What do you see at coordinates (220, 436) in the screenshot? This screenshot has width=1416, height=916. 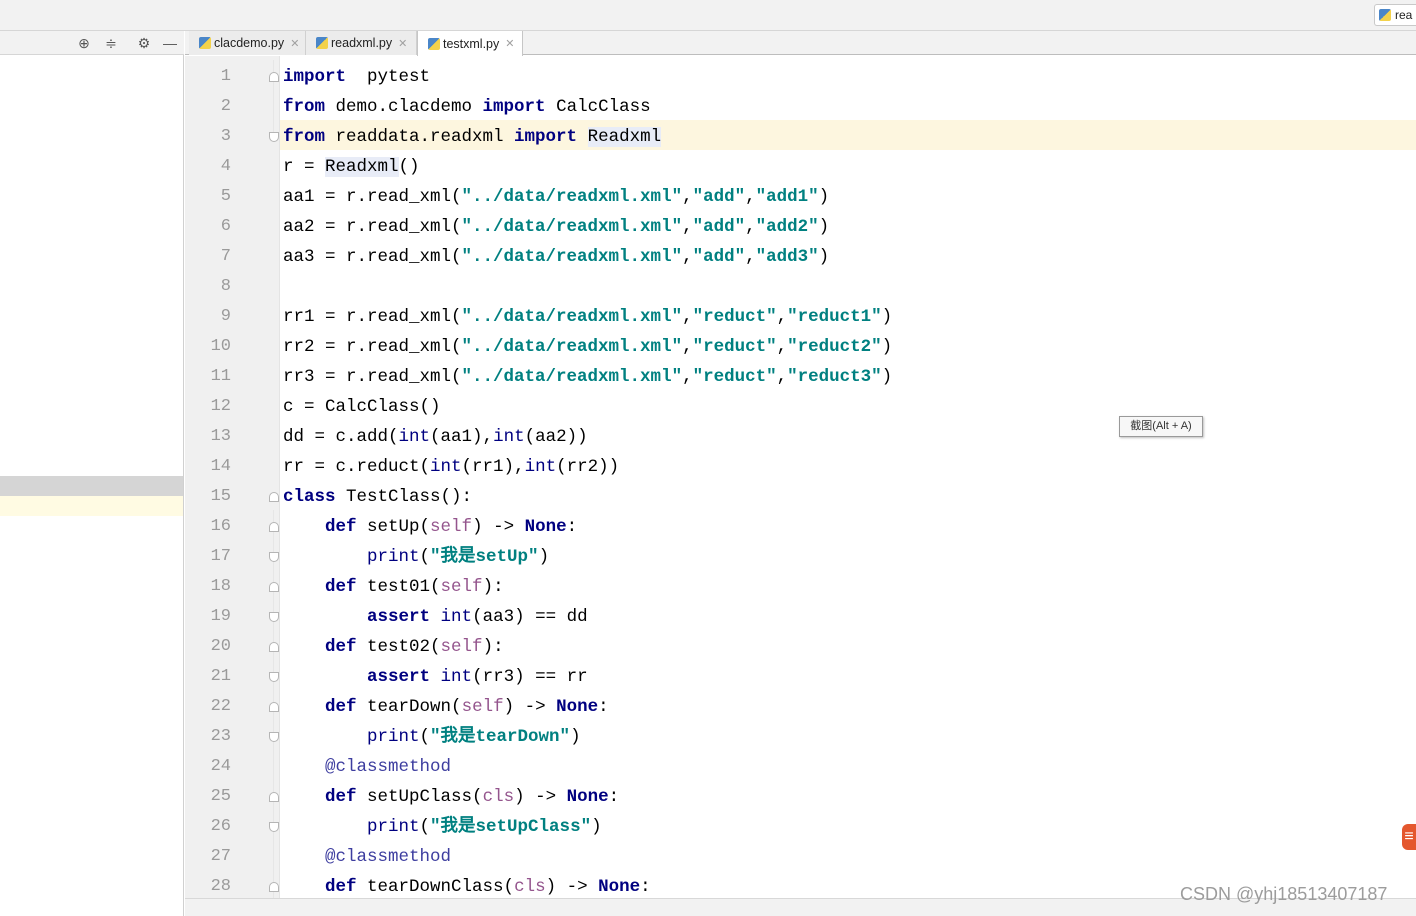 I see `line-number: 13` at bounding box center [220, 436].